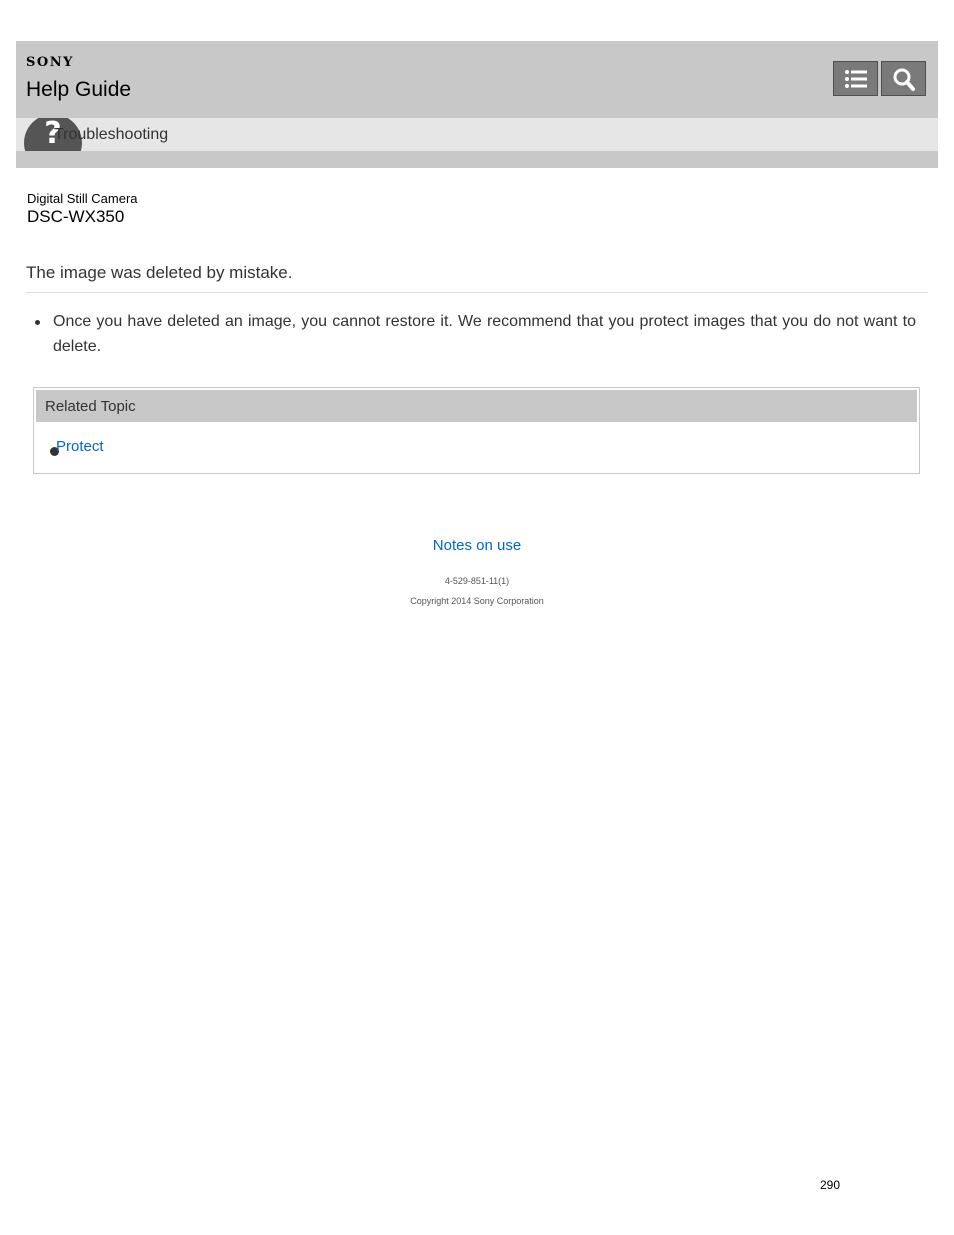 This screenshot has height=1235, width=954. I want to click on related-topic-header: Related Topic, so click(476, 406).